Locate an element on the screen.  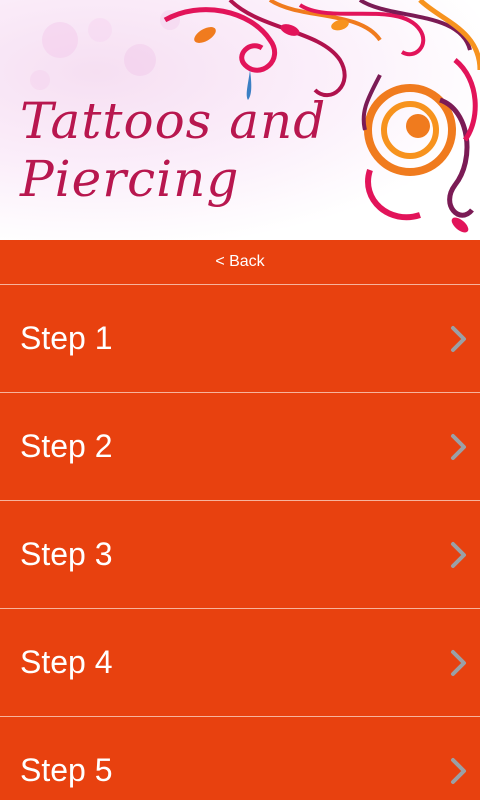
back-bar: < Back is located at coordinates (240, 262).